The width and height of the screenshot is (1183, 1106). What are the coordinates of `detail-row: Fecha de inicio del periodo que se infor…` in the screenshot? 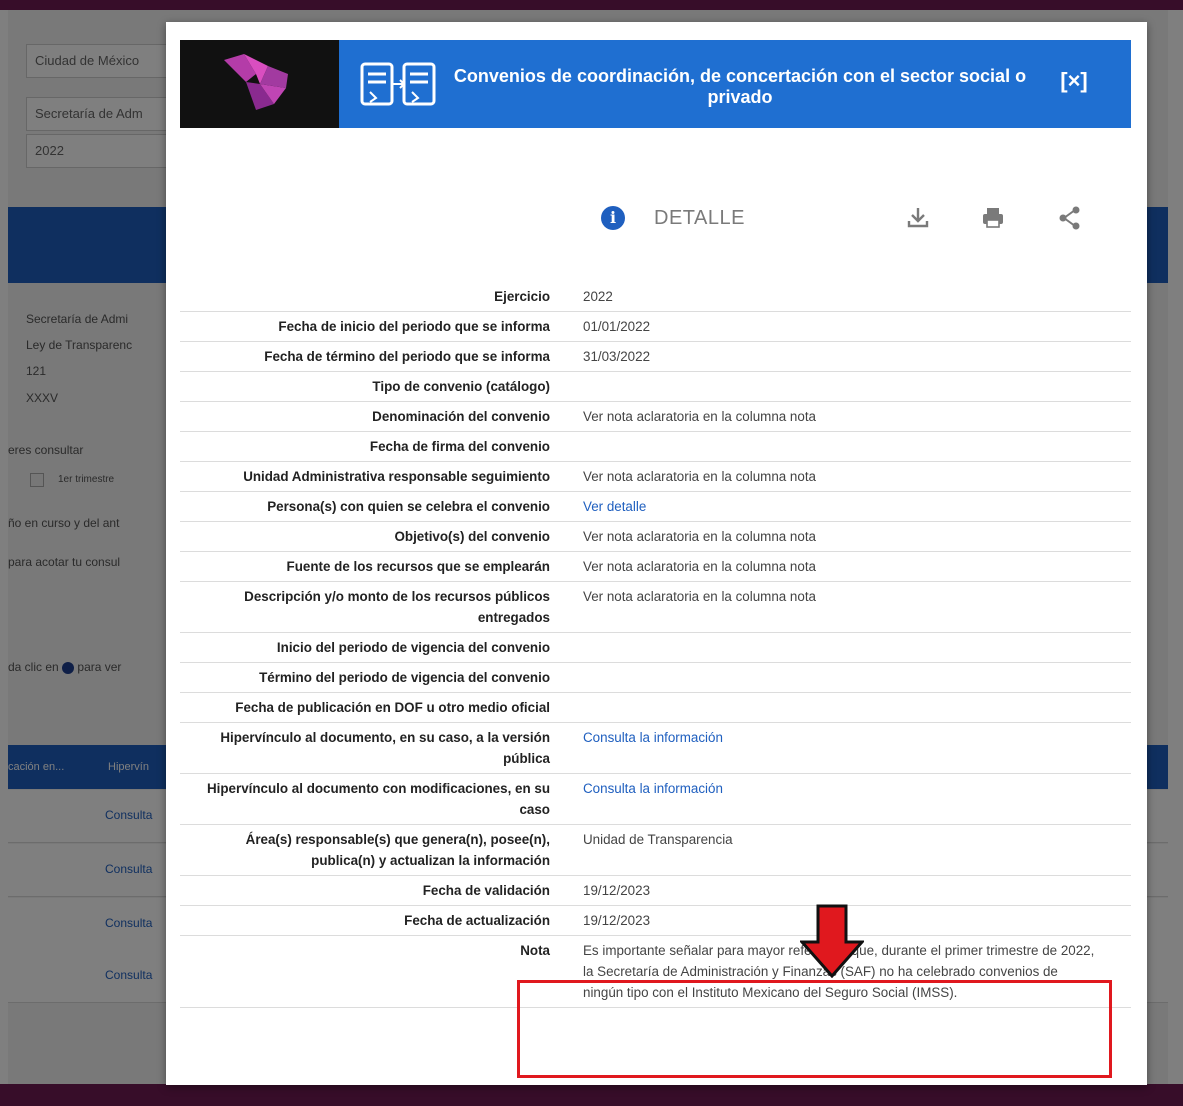 It's located at (655, 327).